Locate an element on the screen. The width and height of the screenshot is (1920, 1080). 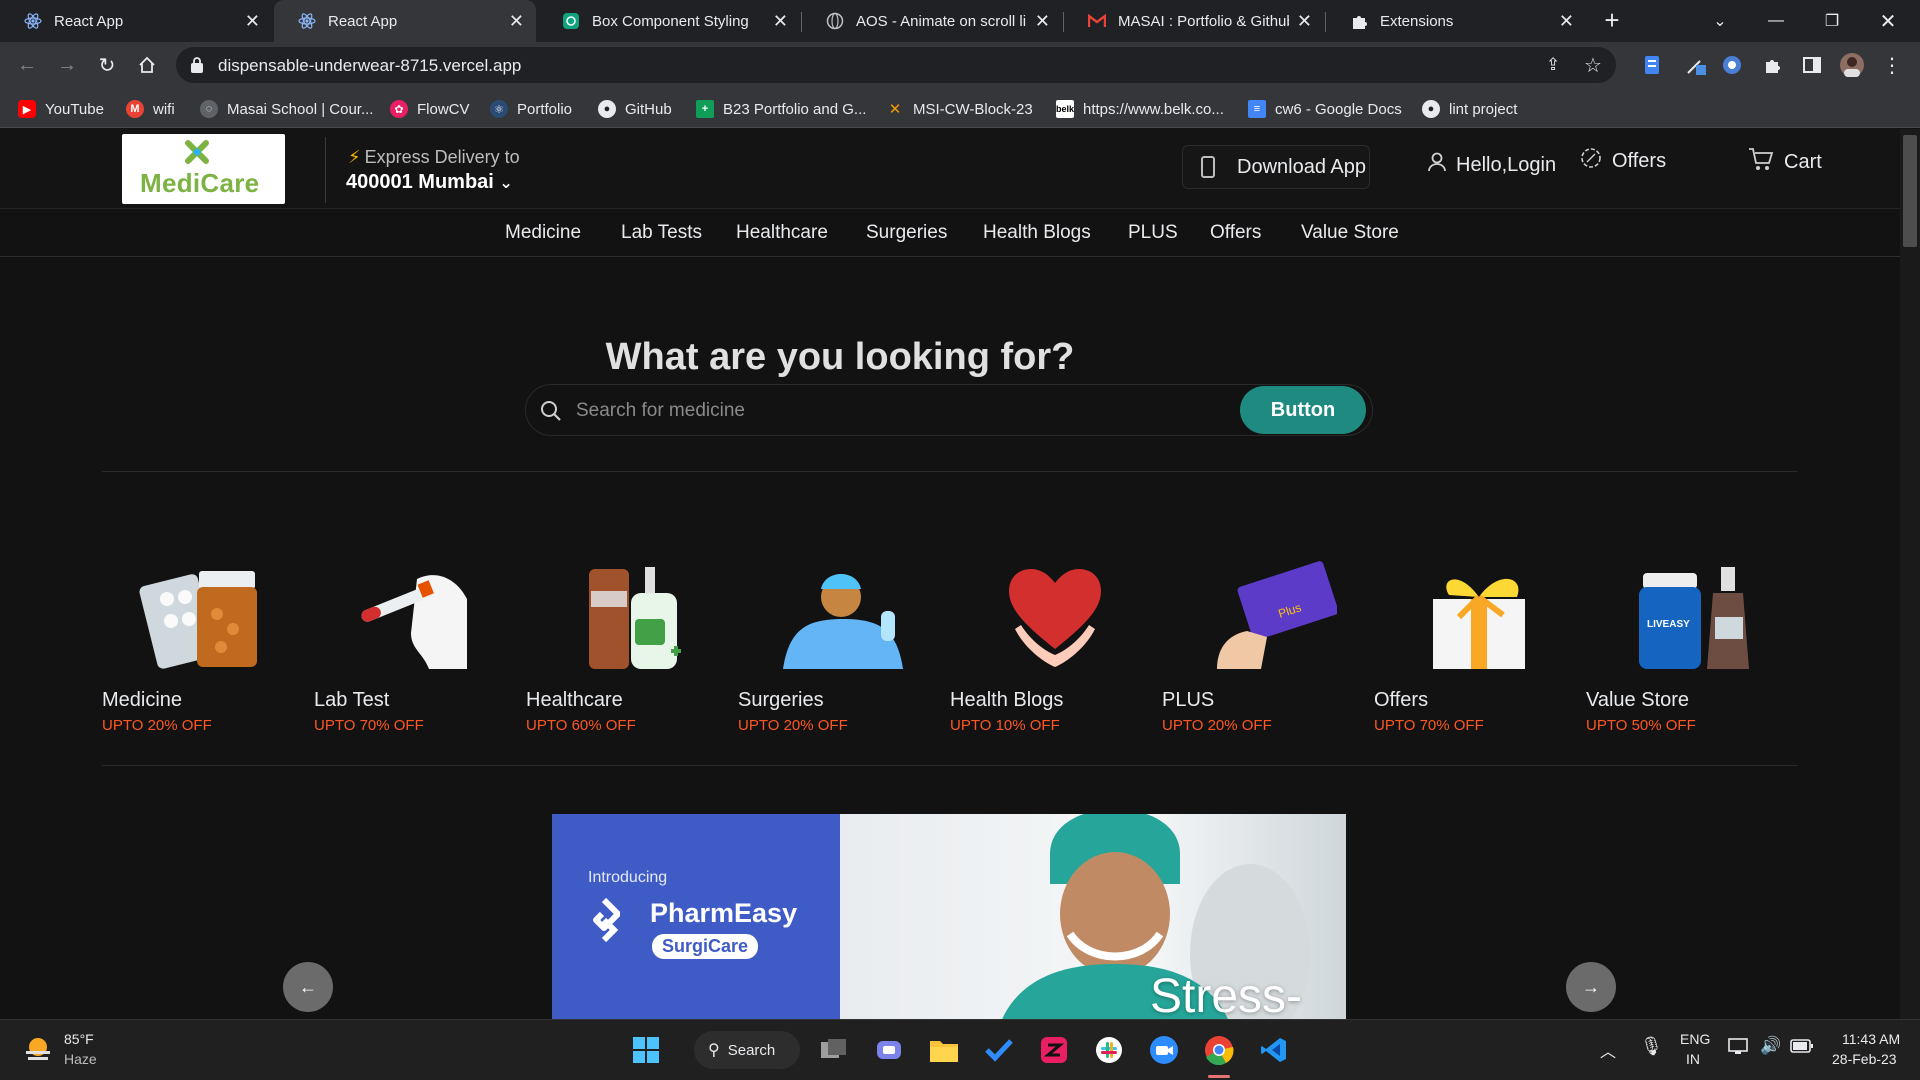
home-icon is located at coordinates (147, 65).